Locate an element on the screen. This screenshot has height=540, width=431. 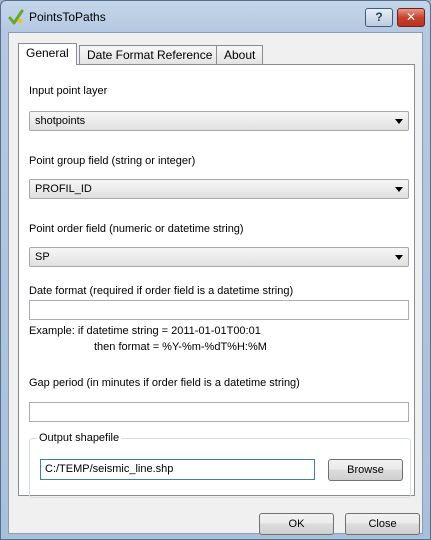
close-icon: ✕ is located at coordinates (411, 17).